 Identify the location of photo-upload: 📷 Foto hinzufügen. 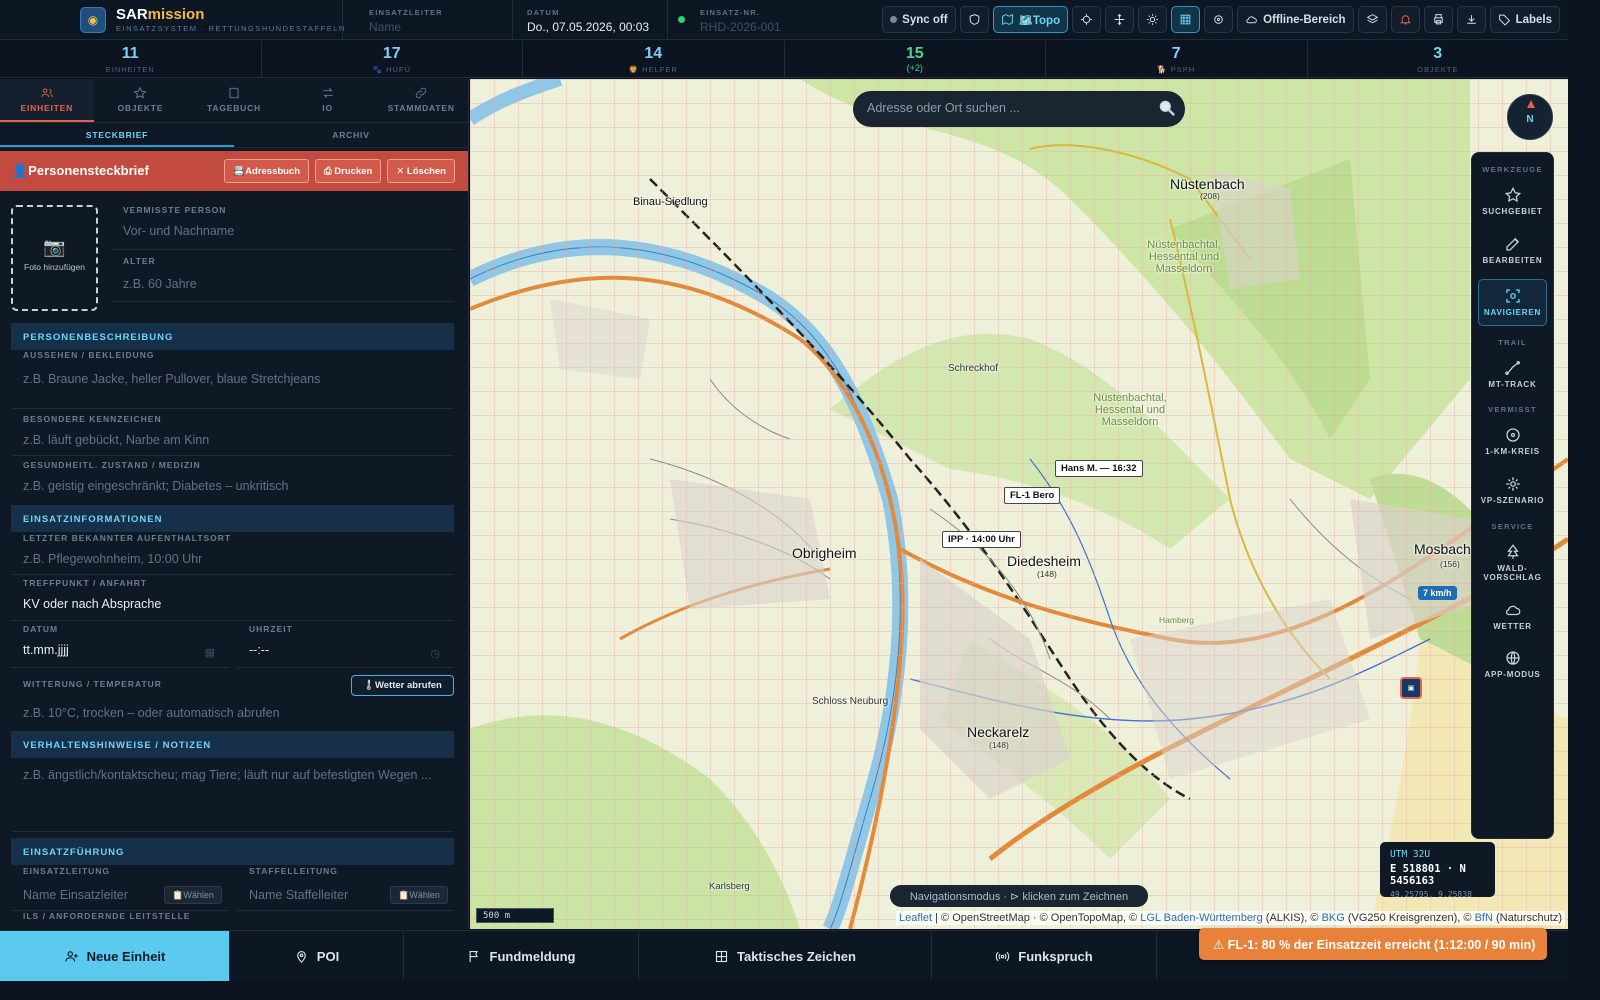
(54, 258).